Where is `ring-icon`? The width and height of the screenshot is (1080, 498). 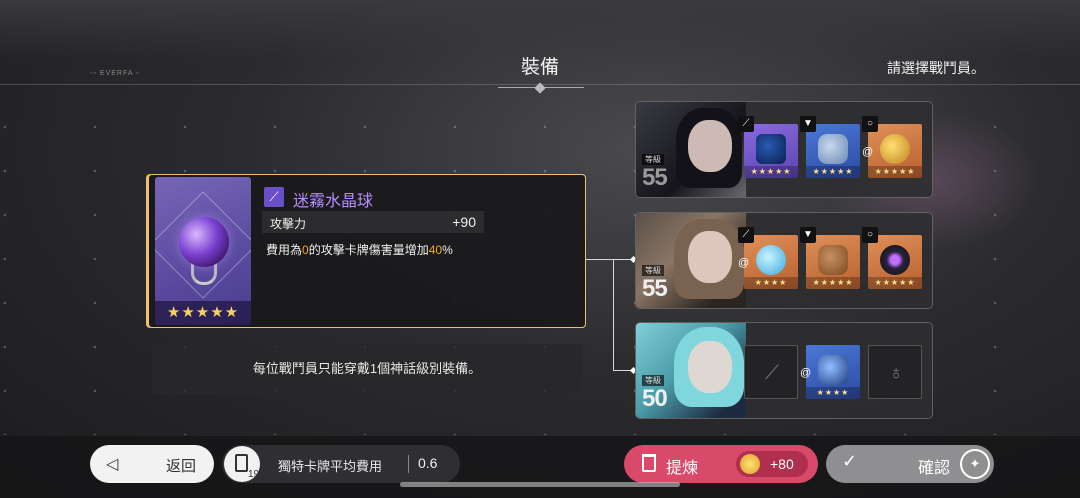 ring-icon is located at coordinates (895, 260).